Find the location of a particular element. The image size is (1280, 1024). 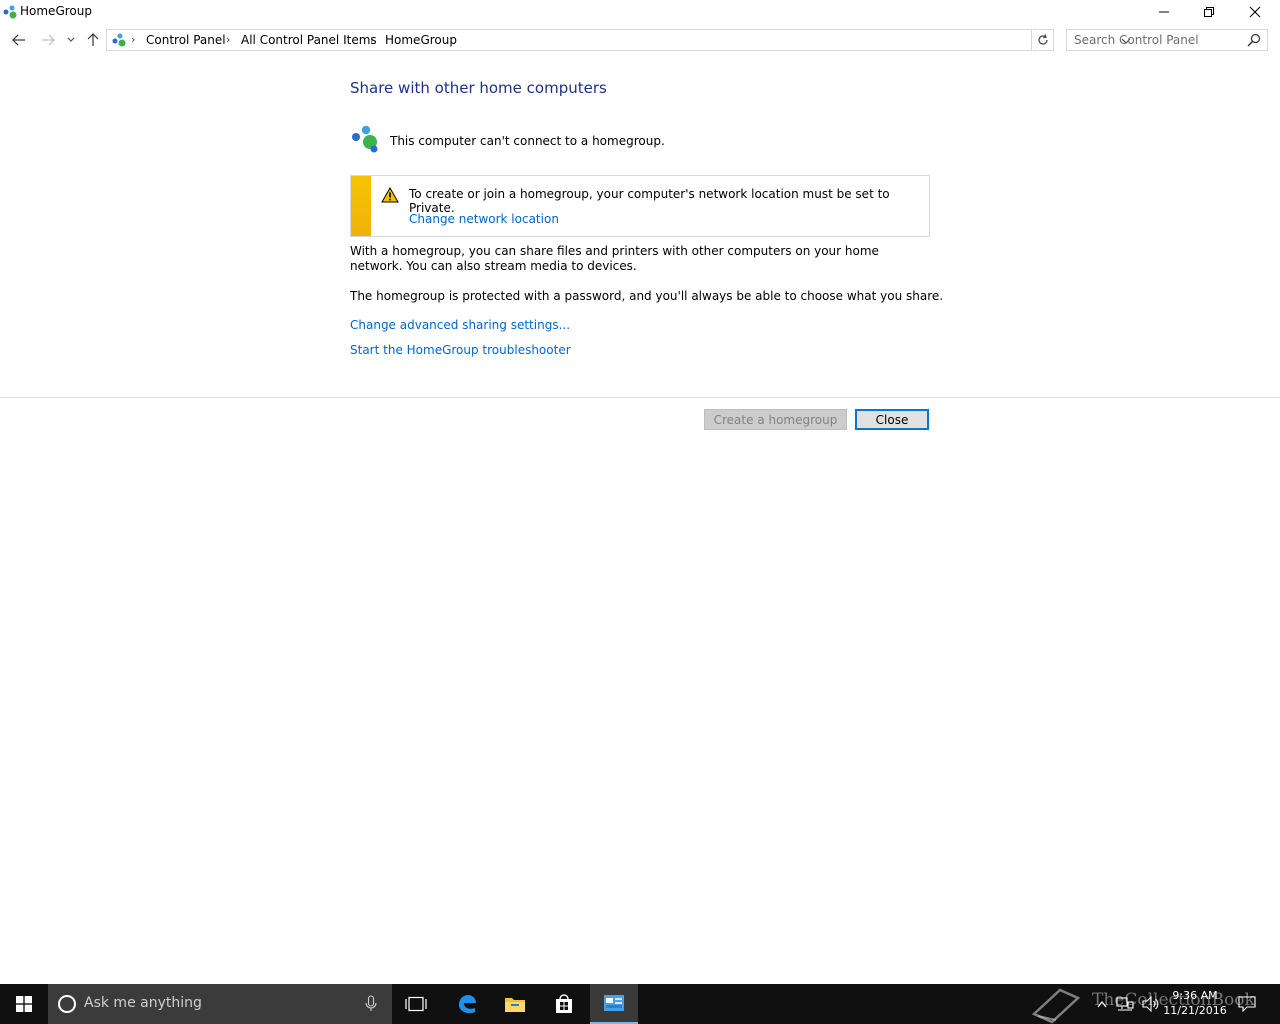

minimize-icon is located at coordinates (1164, 12).